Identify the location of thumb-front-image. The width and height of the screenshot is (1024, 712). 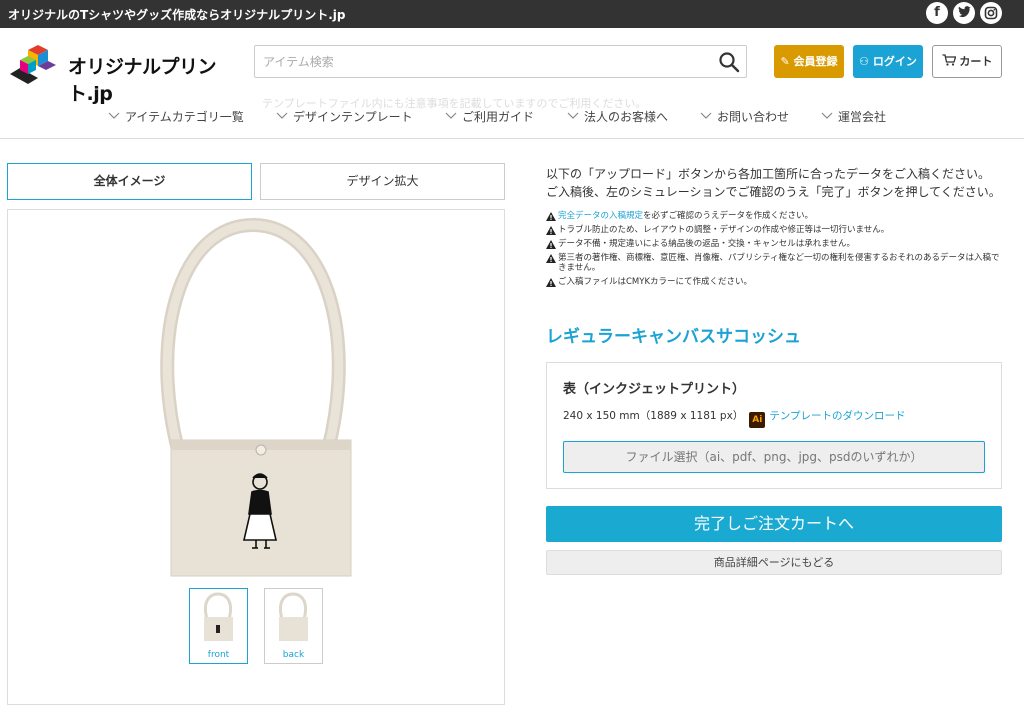
(218, 616).